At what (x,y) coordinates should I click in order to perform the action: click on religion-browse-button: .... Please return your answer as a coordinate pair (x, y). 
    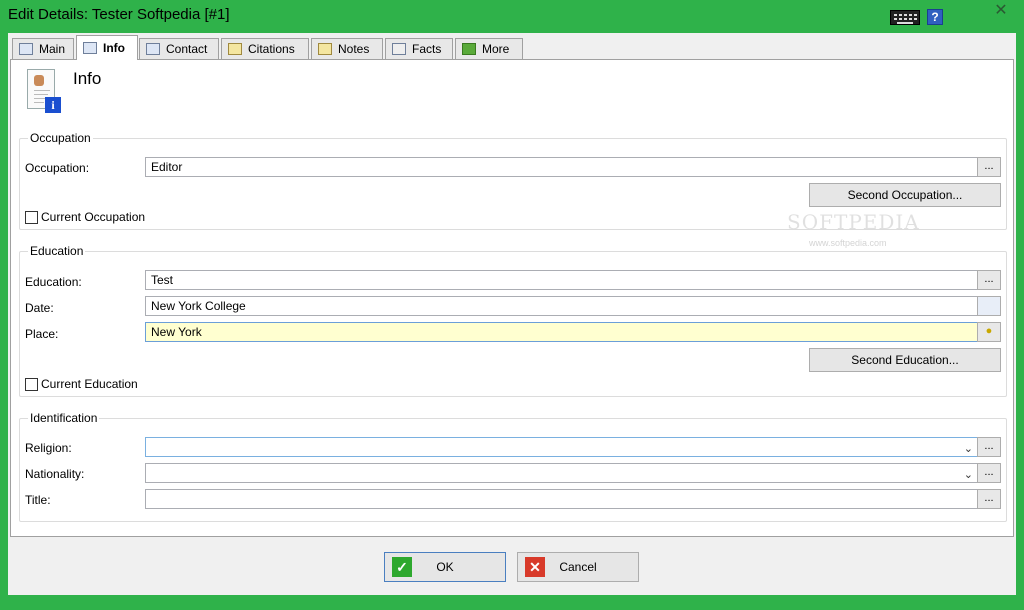
    Looking at the image, I should click on (989, 447).